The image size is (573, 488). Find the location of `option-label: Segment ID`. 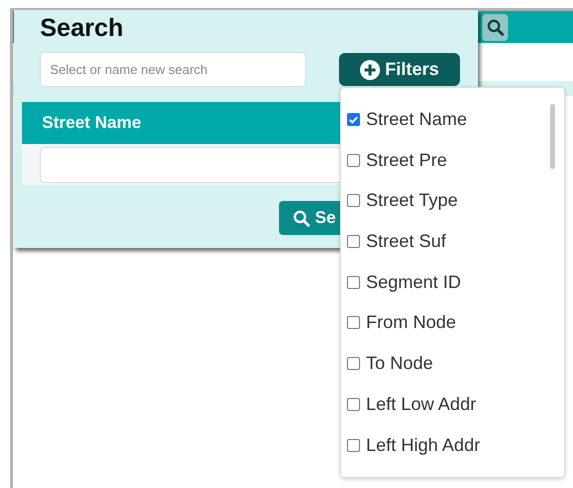

option-label: Segment ID is located at coordinates (414, 282).